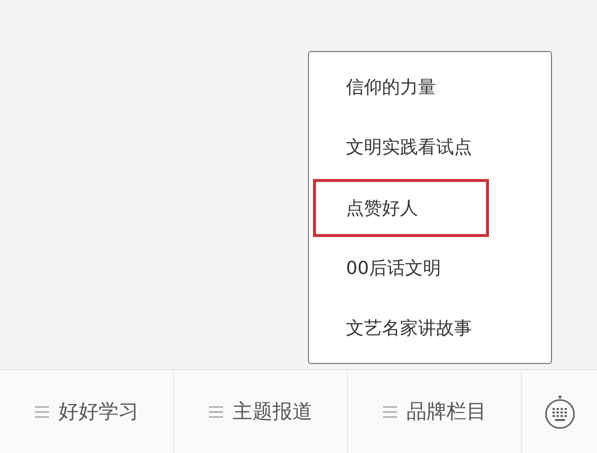 The width and height of the screenshot is (597, 453). What do you see at coordinates (401, 147) in the screenshot?
I see `menu-item: 文明实践看试点` at bounding box center [401, 147].